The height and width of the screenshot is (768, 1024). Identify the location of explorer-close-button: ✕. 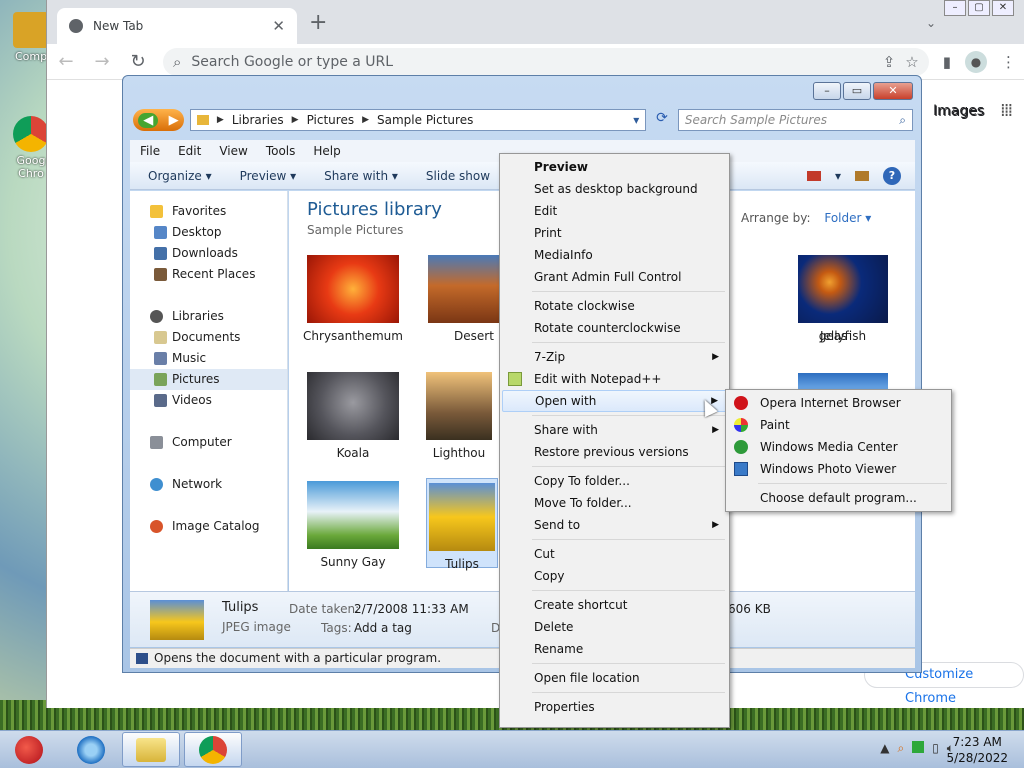
(893, 91).